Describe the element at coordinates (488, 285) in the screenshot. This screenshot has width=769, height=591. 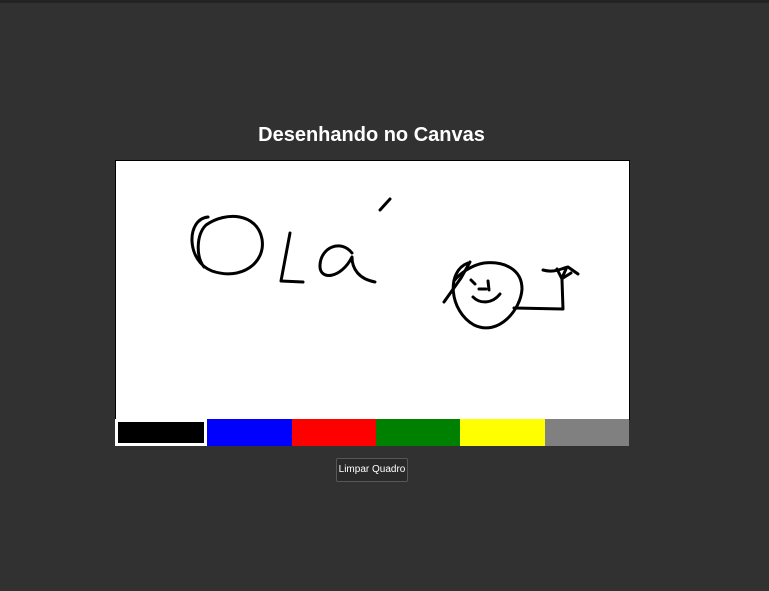
I see `stroke-eye-right` at that location.